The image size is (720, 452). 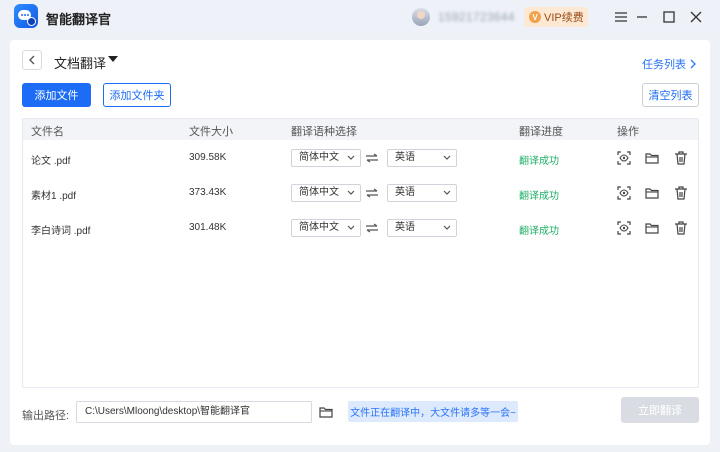 I want to click on file-size: 373.43K, so click(x=208, y=192).